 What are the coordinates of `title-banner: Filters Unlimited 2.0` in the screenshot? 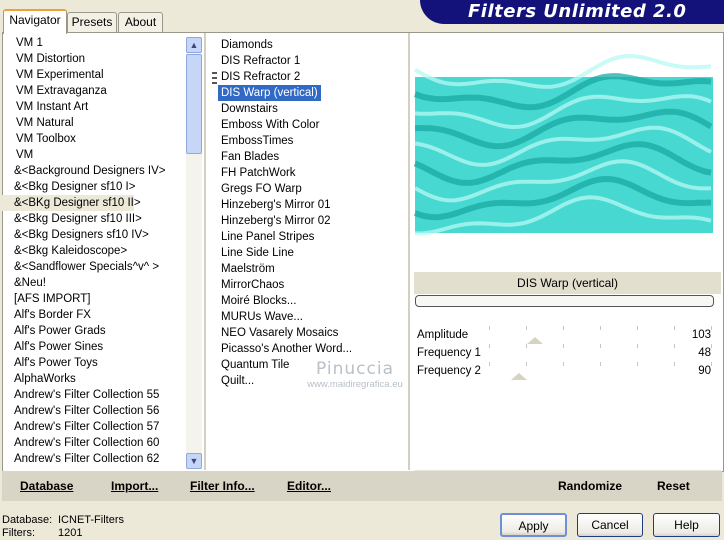 It's located at (572, 12).